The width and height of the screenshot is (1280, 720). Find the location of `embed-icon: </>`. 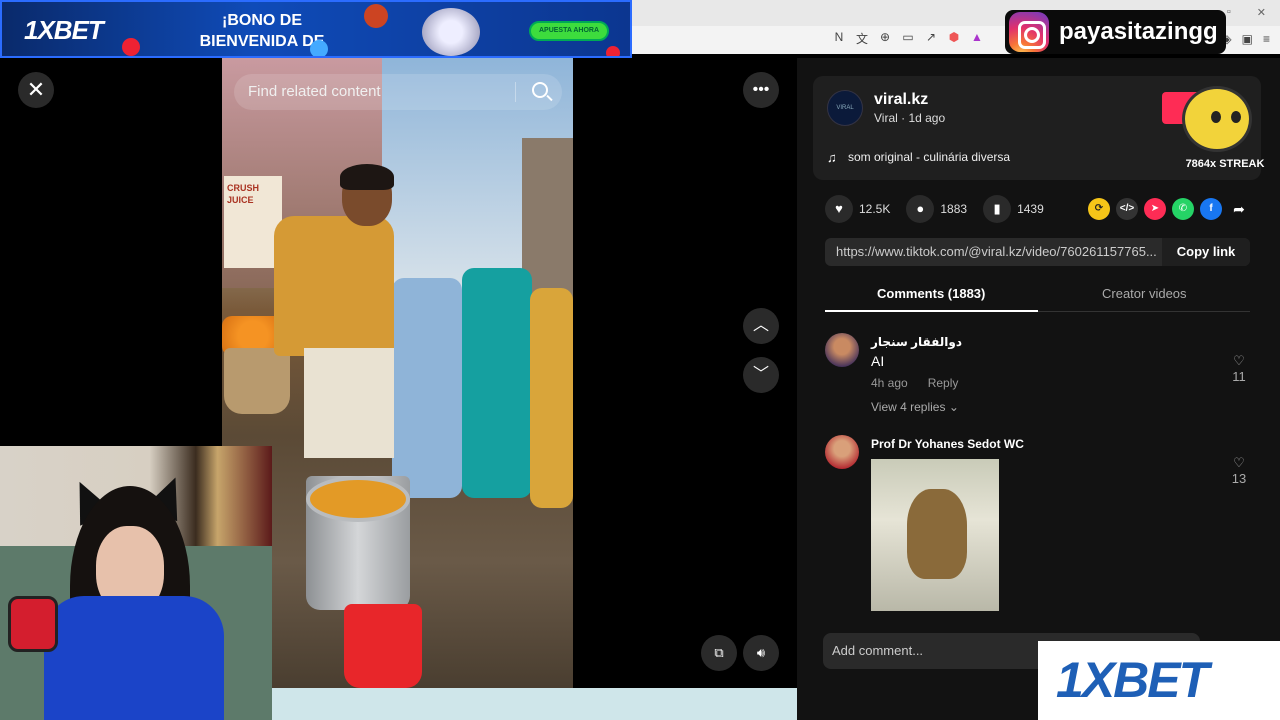

embed-icon: </> is located at coordinates (1127, 209).